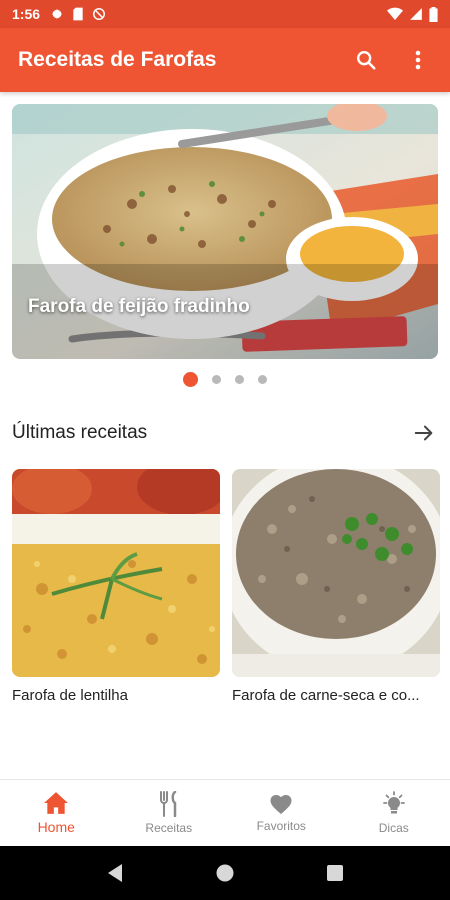 The width and height of the screenshot is (450, 900). What do you see at coordinates (56, 803) in the screenshot?
I see `home-icon` at bounding box center [56, 803].